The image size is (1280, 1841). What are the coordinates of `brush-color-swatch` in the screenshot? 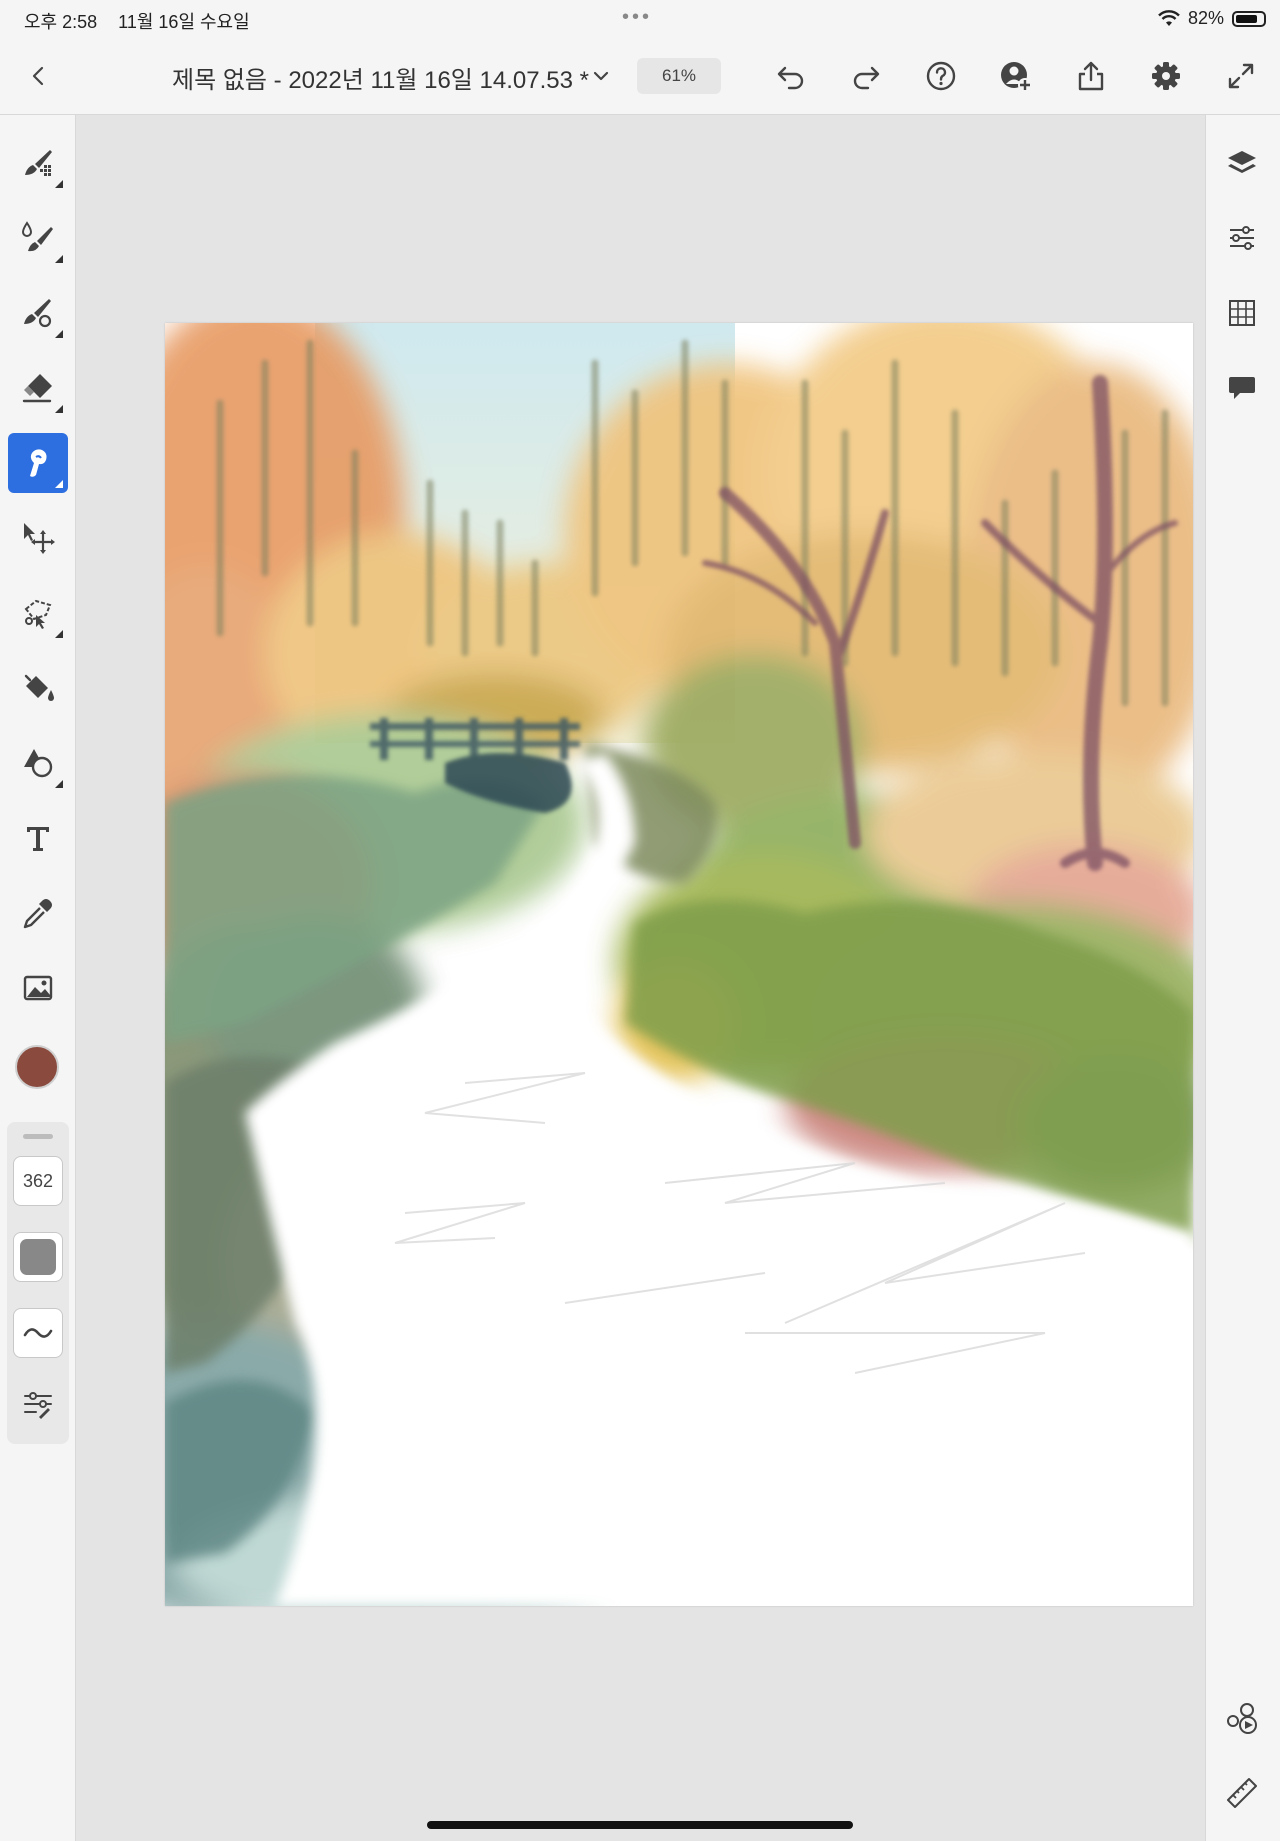 It's located at (37, 1067).